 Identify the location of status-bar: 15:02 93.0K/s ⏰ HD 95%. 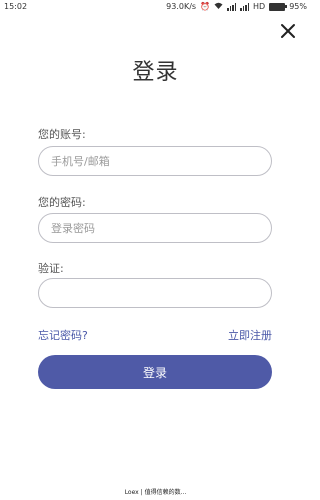
(155, 7).